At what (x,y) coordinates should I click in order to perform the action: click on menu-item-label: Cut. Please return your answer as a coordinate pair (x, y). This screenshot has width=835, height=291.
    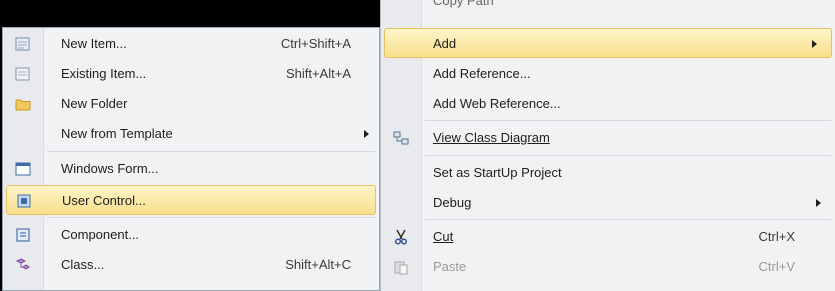
    Looking at the image, I should click on (443, 236).